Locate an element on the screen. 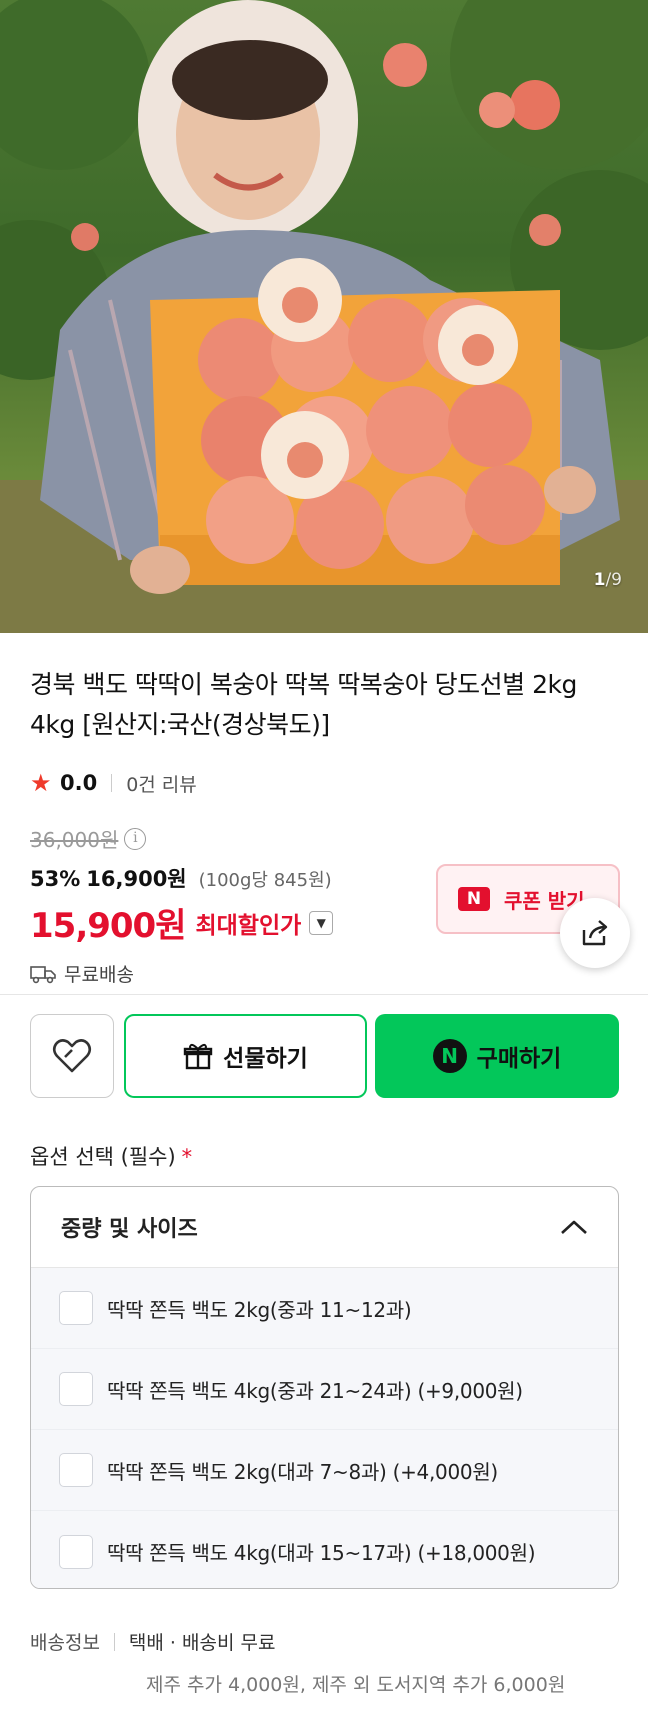 The height and width of the screenshot is (1720, 648). original-price: 36,000원 is located at coordinates (74, 840).